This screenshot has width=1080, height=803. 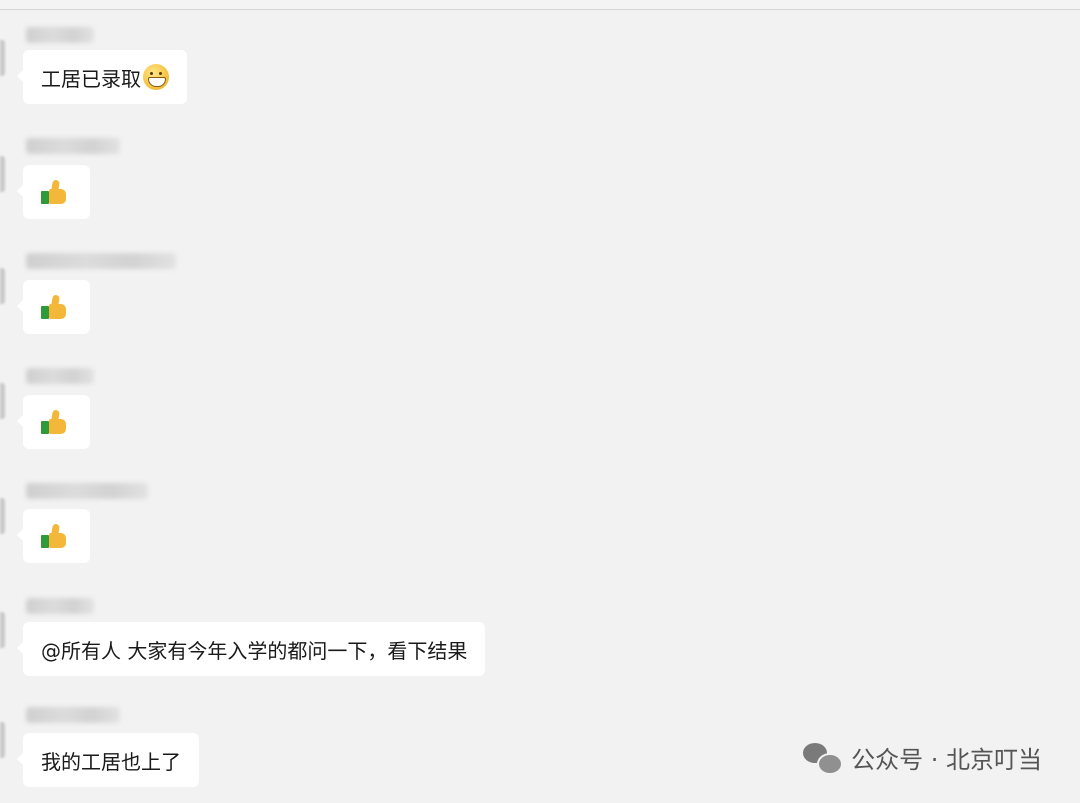 I want to click on watermark-text: 公众号 · 北京叮当, so click(x=946, y=760).